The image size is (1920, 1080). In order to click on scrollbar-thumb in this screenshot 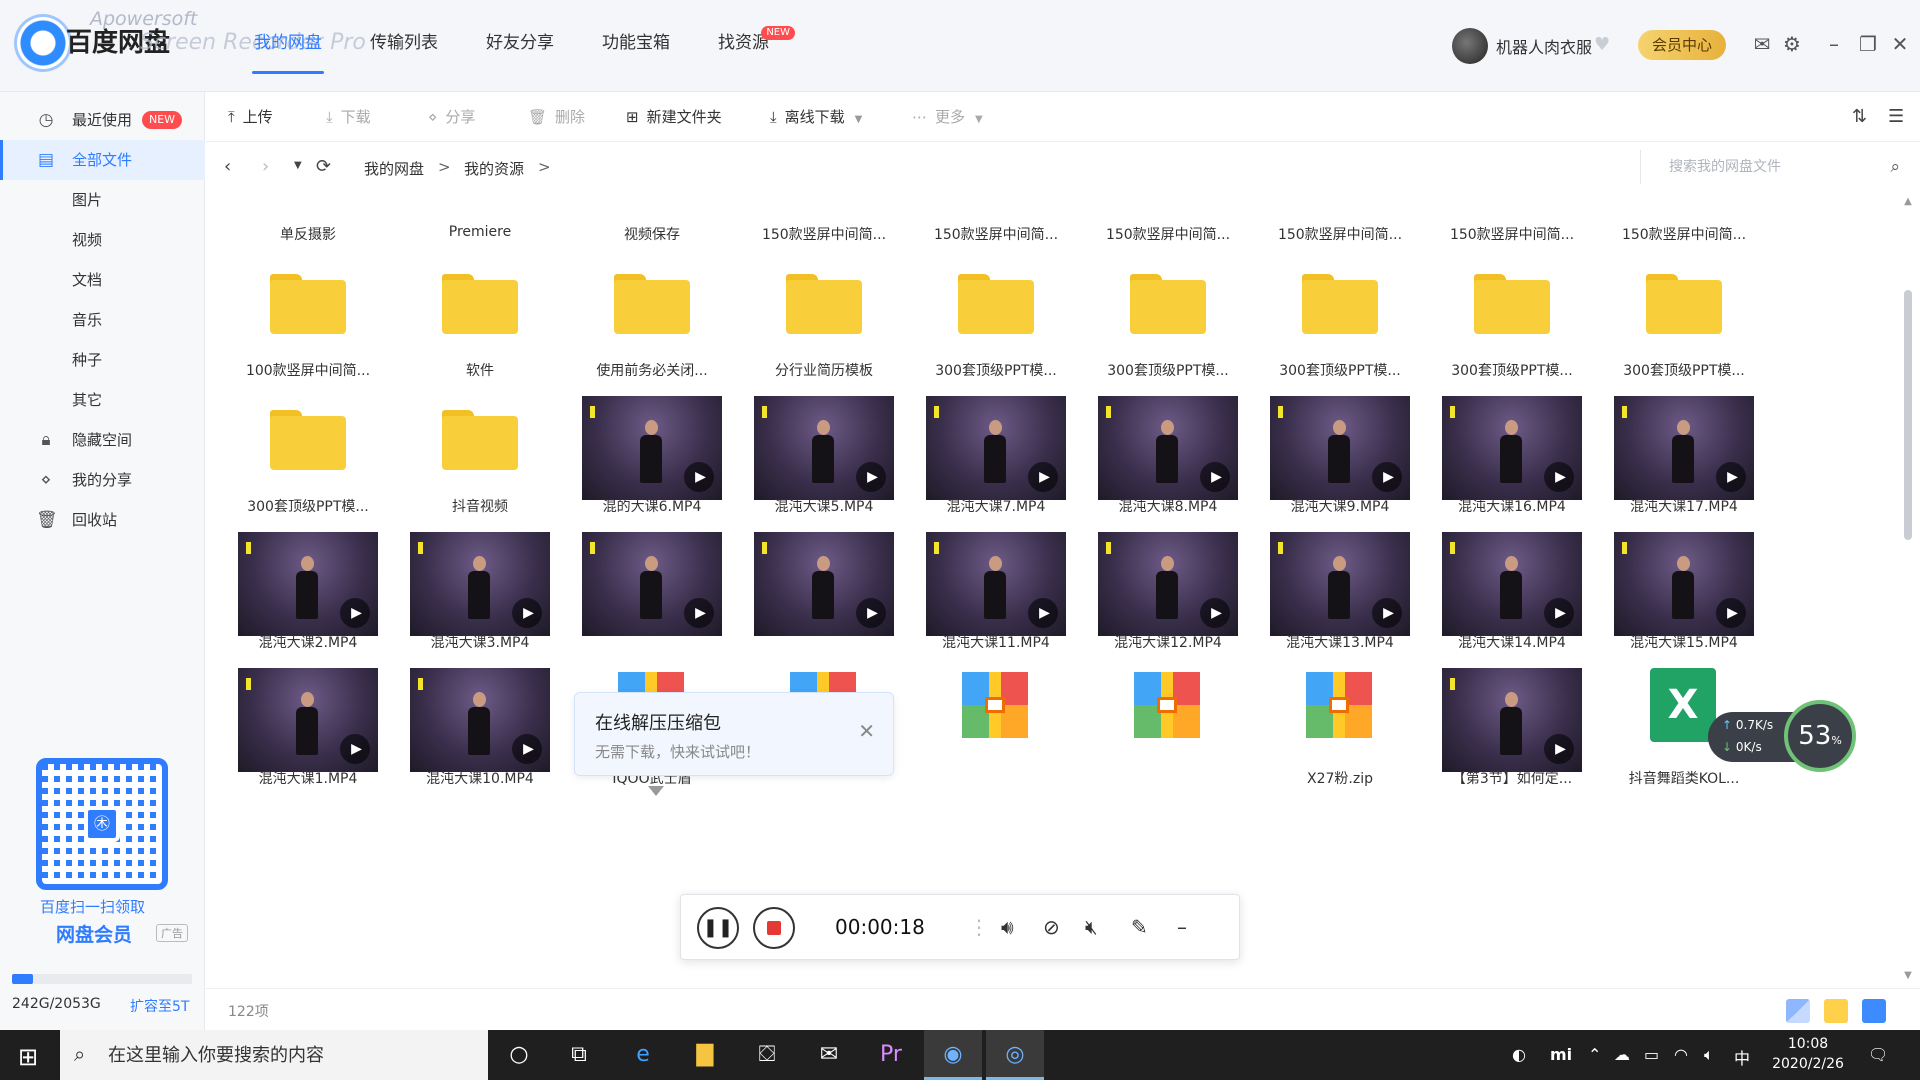, I will do `click(1908, 415)`.